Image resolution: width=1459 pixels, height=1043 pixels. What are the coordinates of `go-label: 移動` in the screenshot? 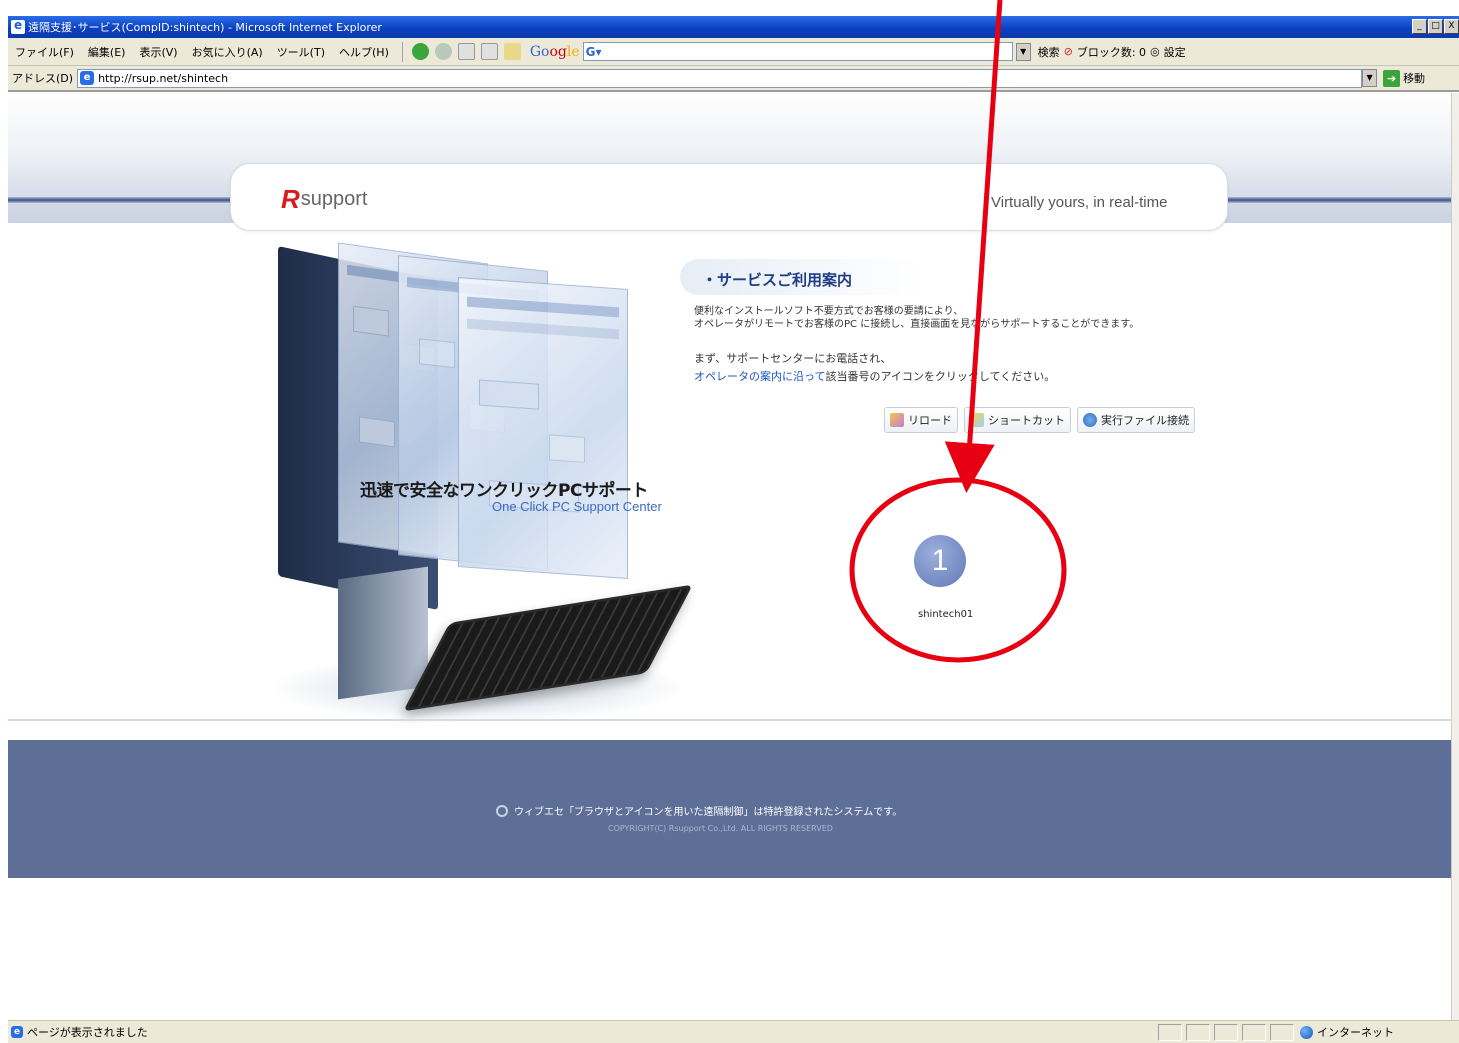 It's located at (1414, 78).